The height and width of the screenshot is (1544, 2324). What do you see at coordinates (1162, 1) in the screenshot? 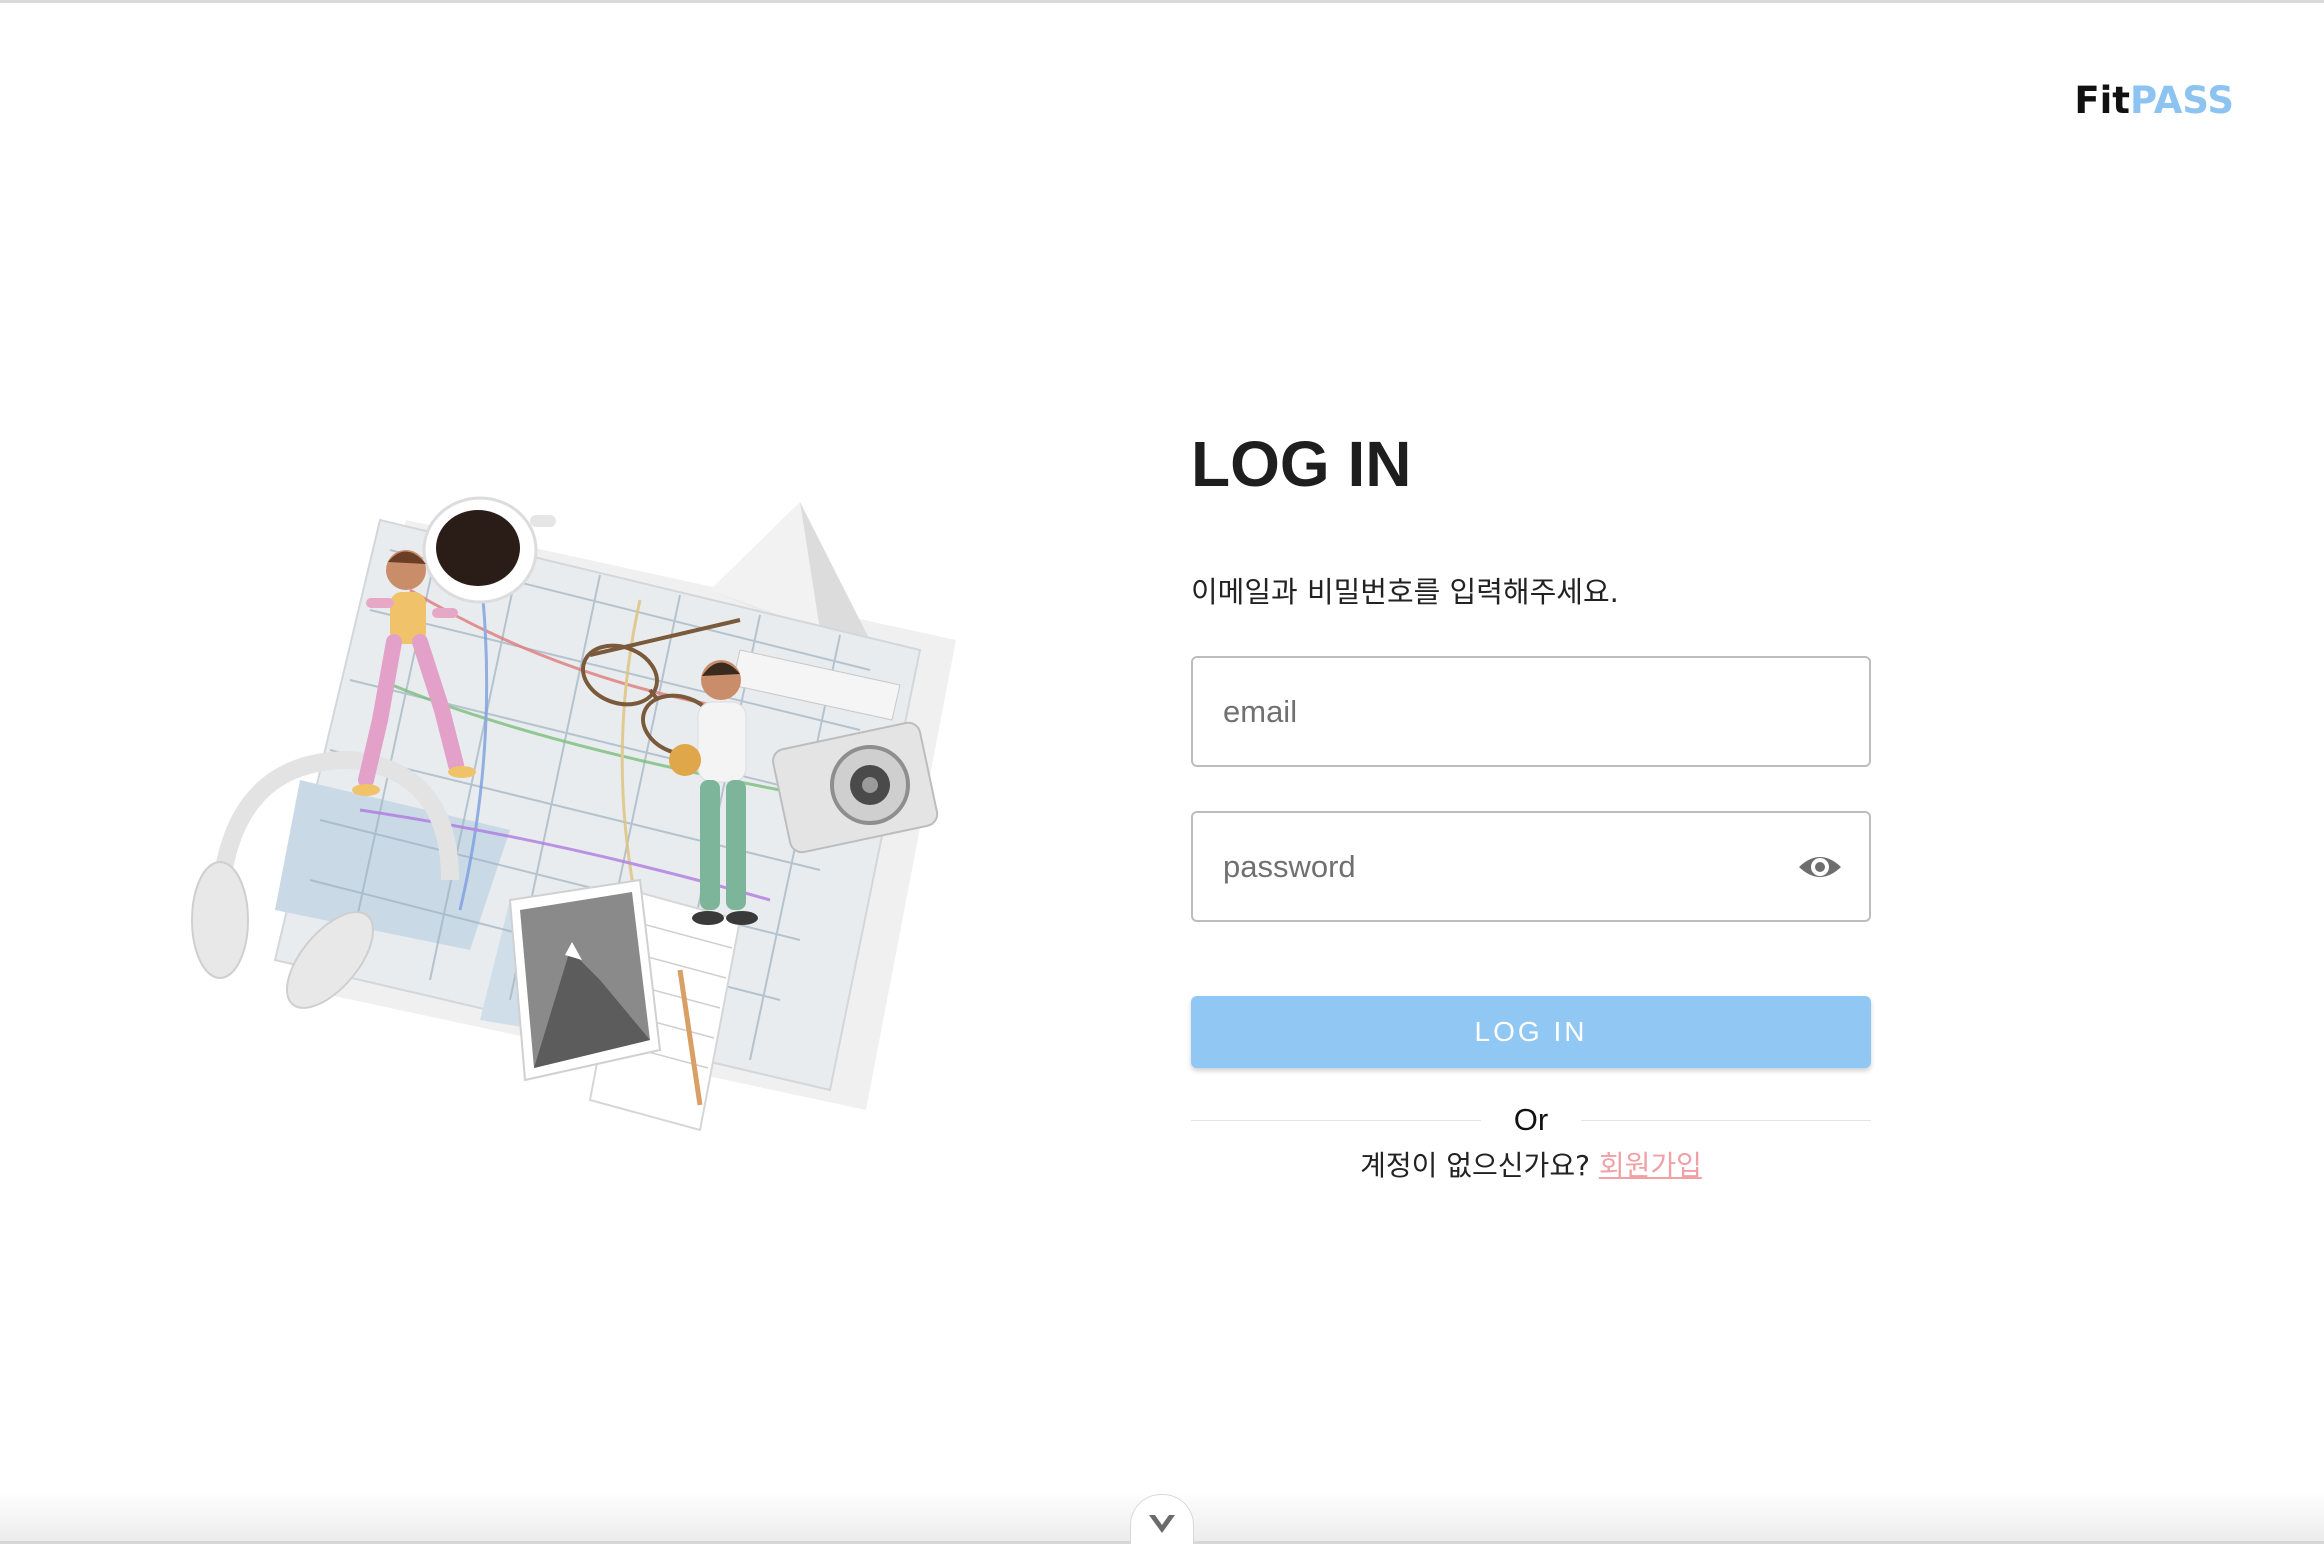
I see `window-top-border` at bounding box center [1162, 1].